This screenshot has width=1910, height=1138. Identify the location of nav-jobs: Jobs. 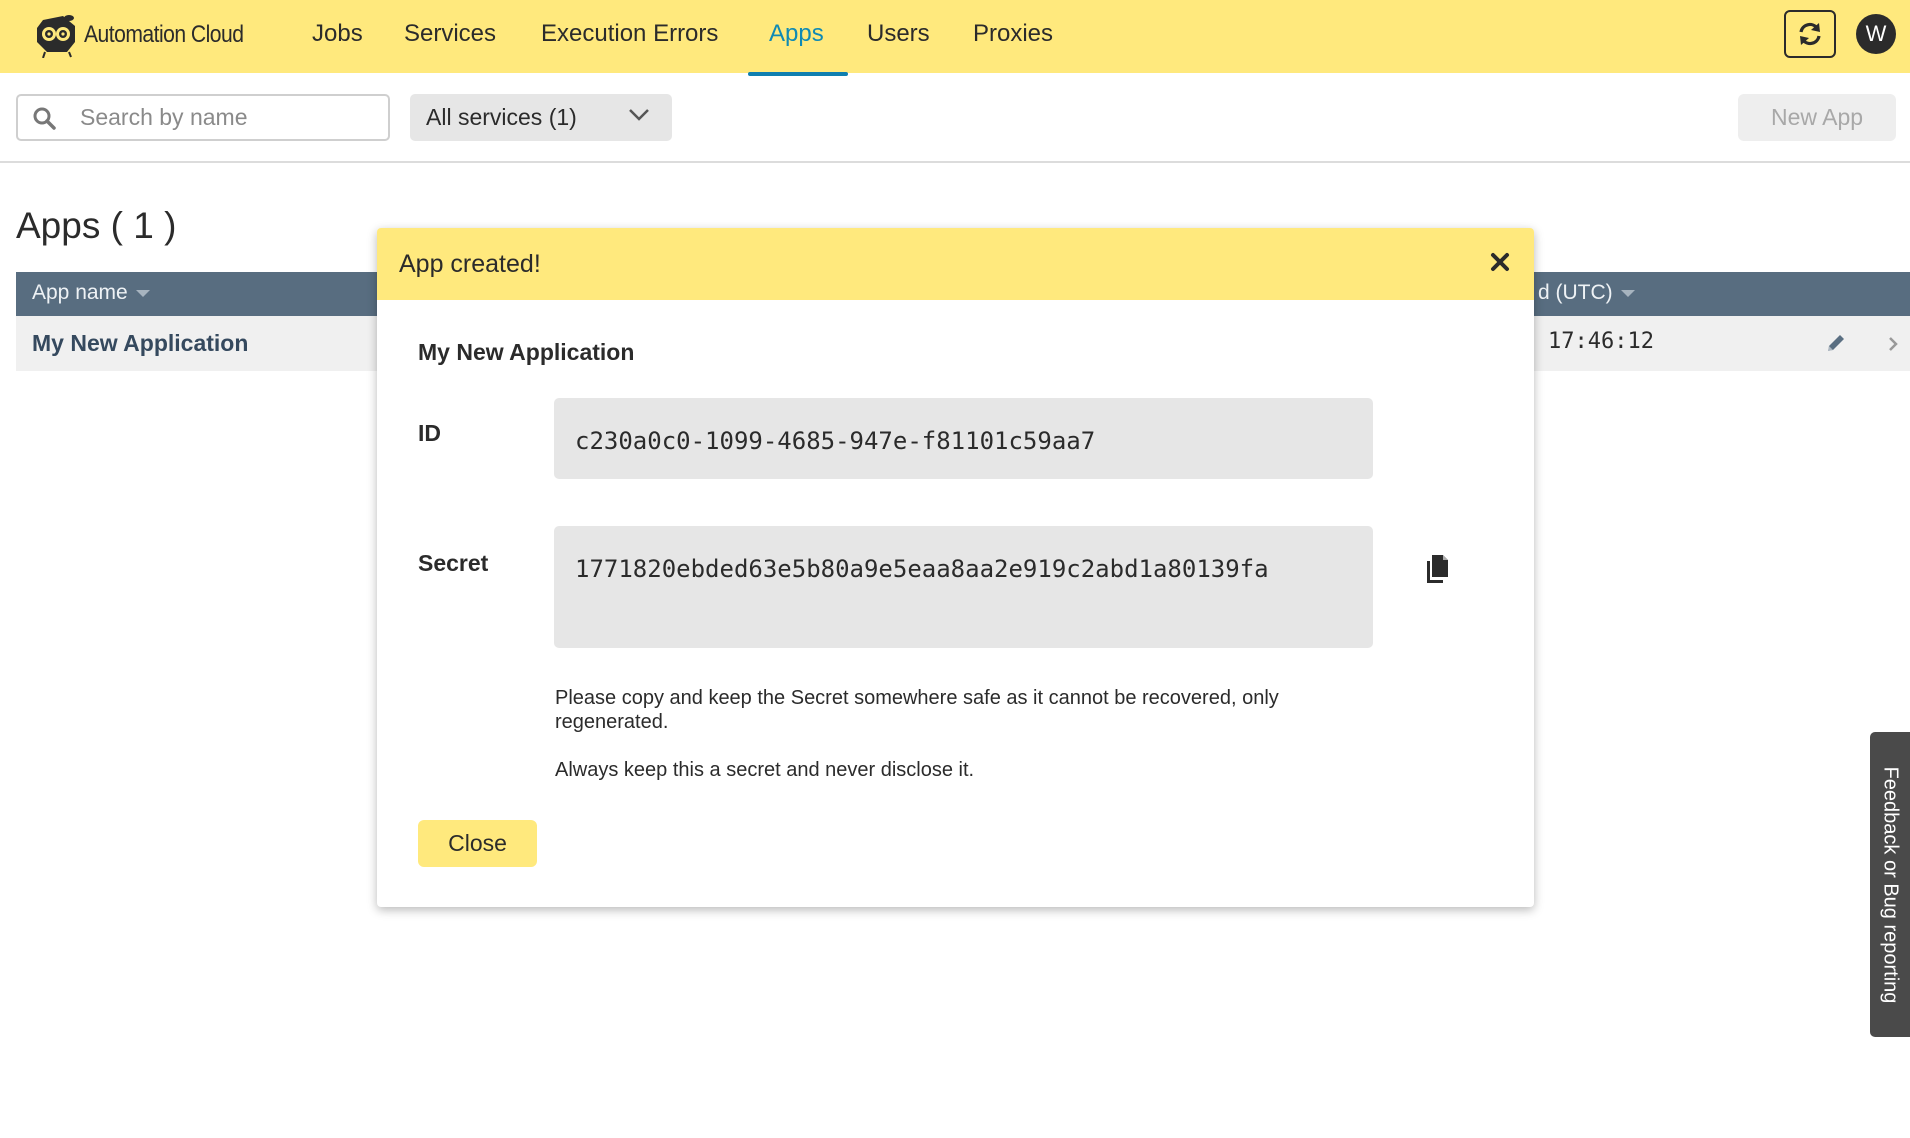
(337, 34).